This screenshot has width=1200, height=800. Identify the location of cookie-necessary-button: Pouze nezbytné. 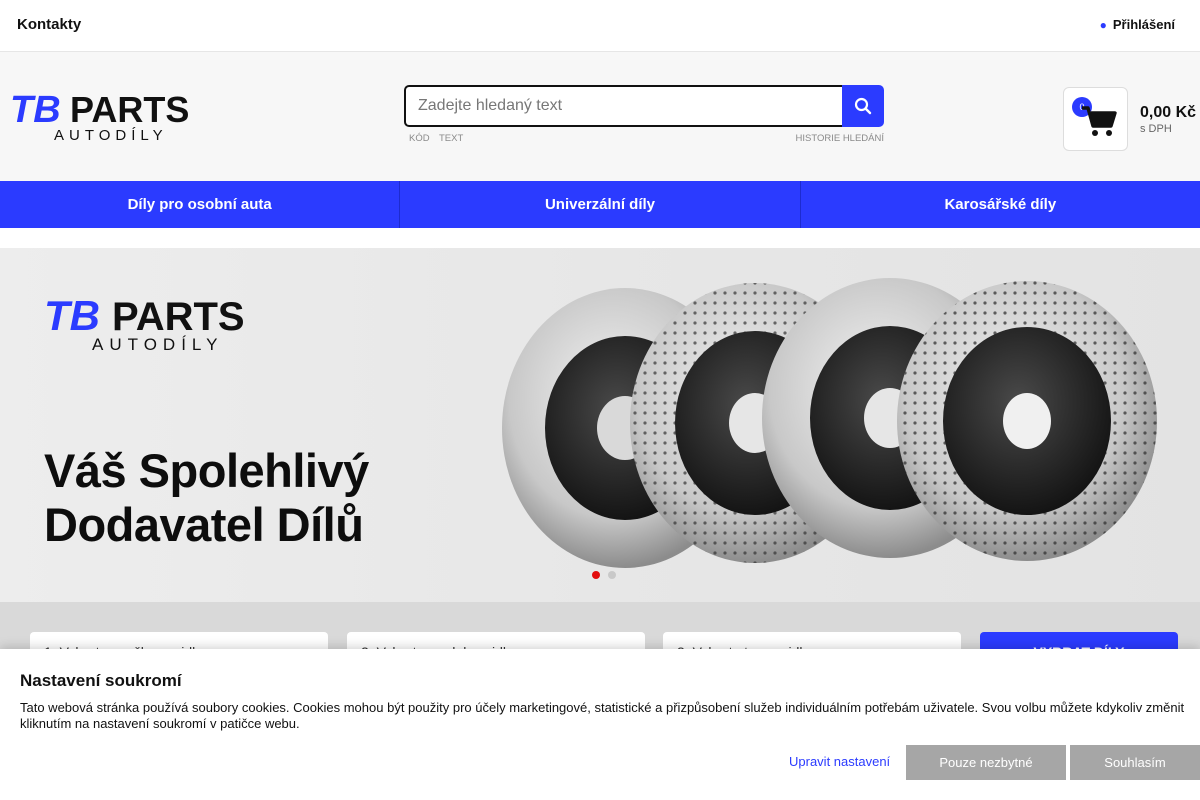
(986, 762).